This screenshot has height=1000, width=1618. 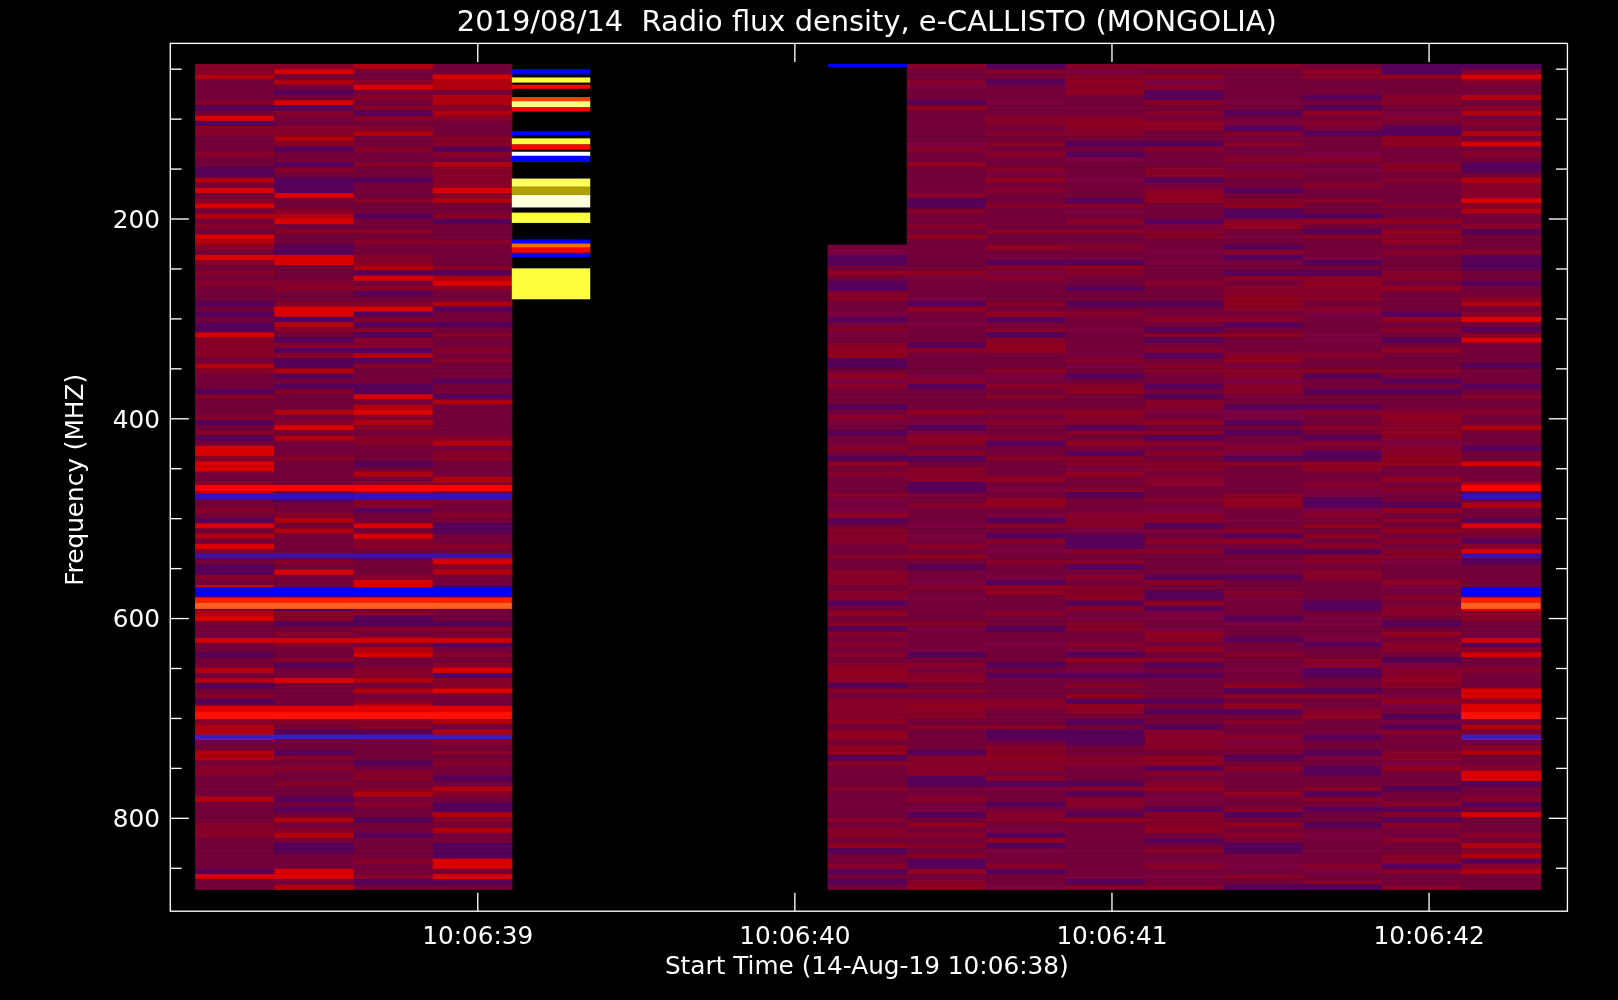 I want to click on y-tick-label: 400, so click(x=136, y=419).